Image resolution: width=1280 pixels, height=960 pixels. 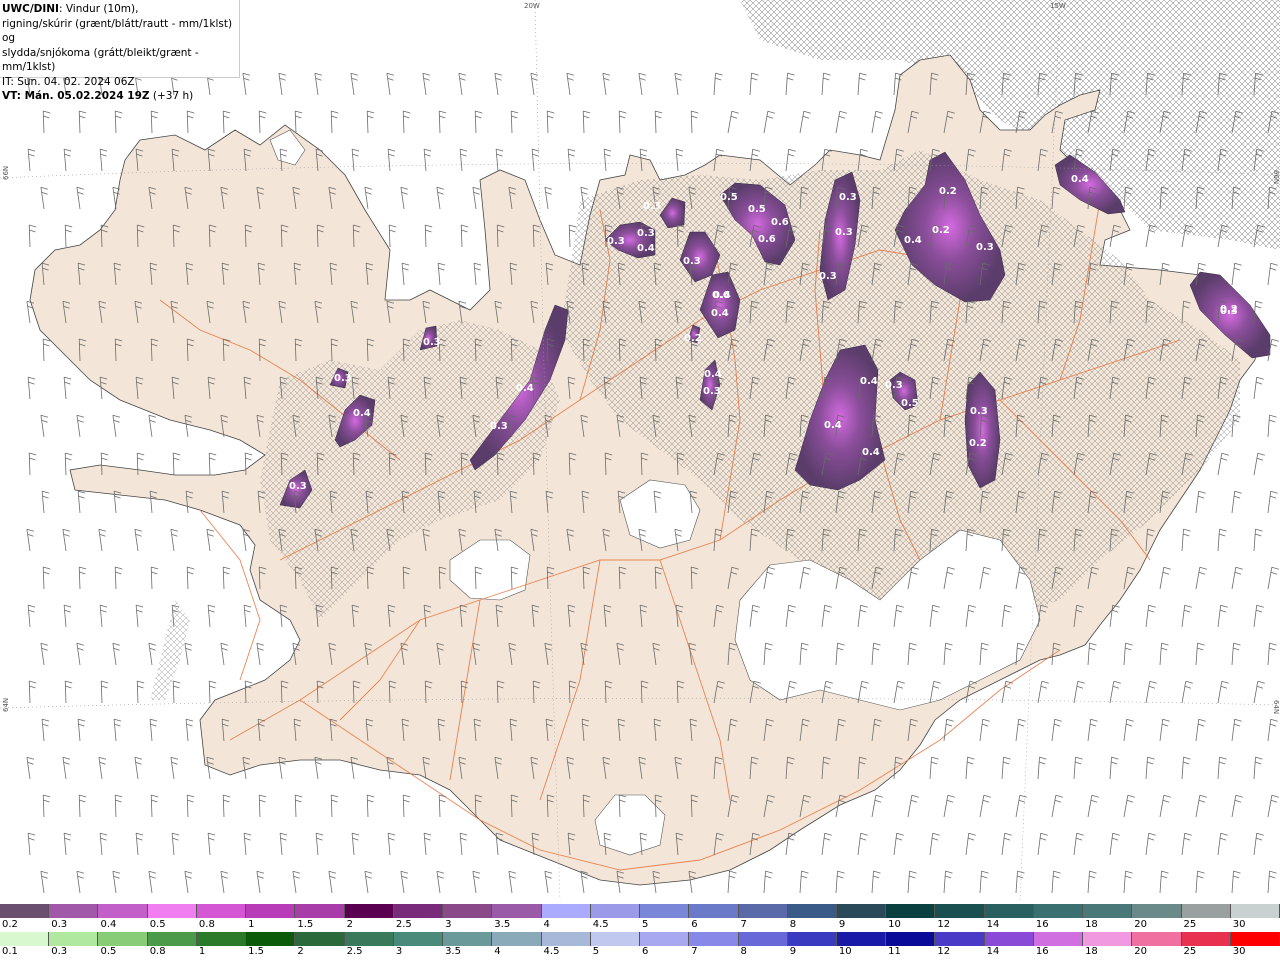 I want to click on model-name: UWC/DINI, so click(x=30, y=9).